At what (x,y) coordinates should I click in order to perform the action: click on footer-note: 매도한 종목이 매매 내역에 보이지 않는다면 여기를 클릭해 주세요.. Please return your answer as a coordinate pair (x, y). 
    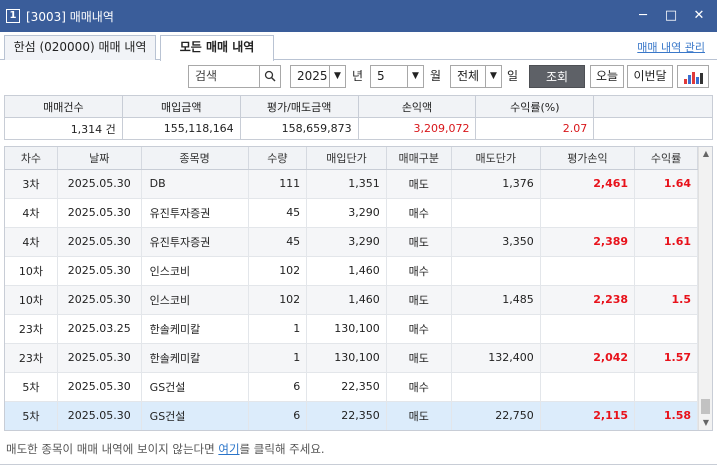
    Looking at the image, I should click on (165, 449).